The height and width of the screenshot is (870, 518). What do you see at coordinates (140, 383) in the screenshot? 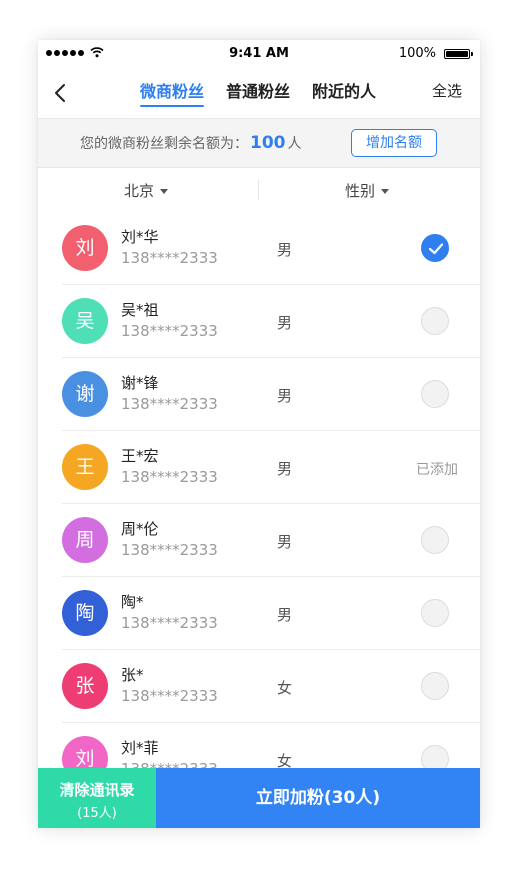
I see `contact-name: 谢*锋` at bounding box center [140, 383].